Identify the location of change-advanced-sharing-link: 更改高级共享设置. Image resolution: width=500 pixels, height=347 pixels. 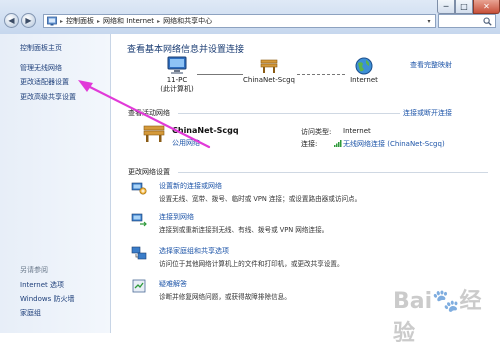
(48, 97).